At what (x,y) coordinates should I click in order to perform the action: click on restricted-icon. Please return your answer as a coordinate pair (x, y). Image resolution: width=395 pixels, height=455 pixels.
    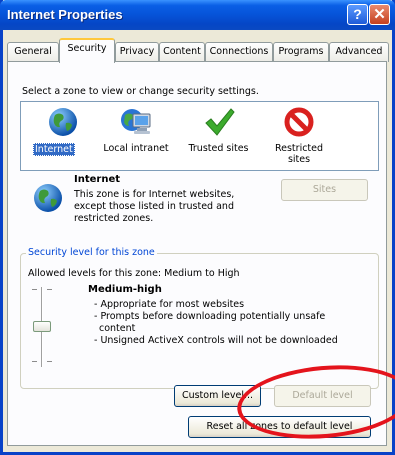
    Looking at the image, I should click on (299, 122).